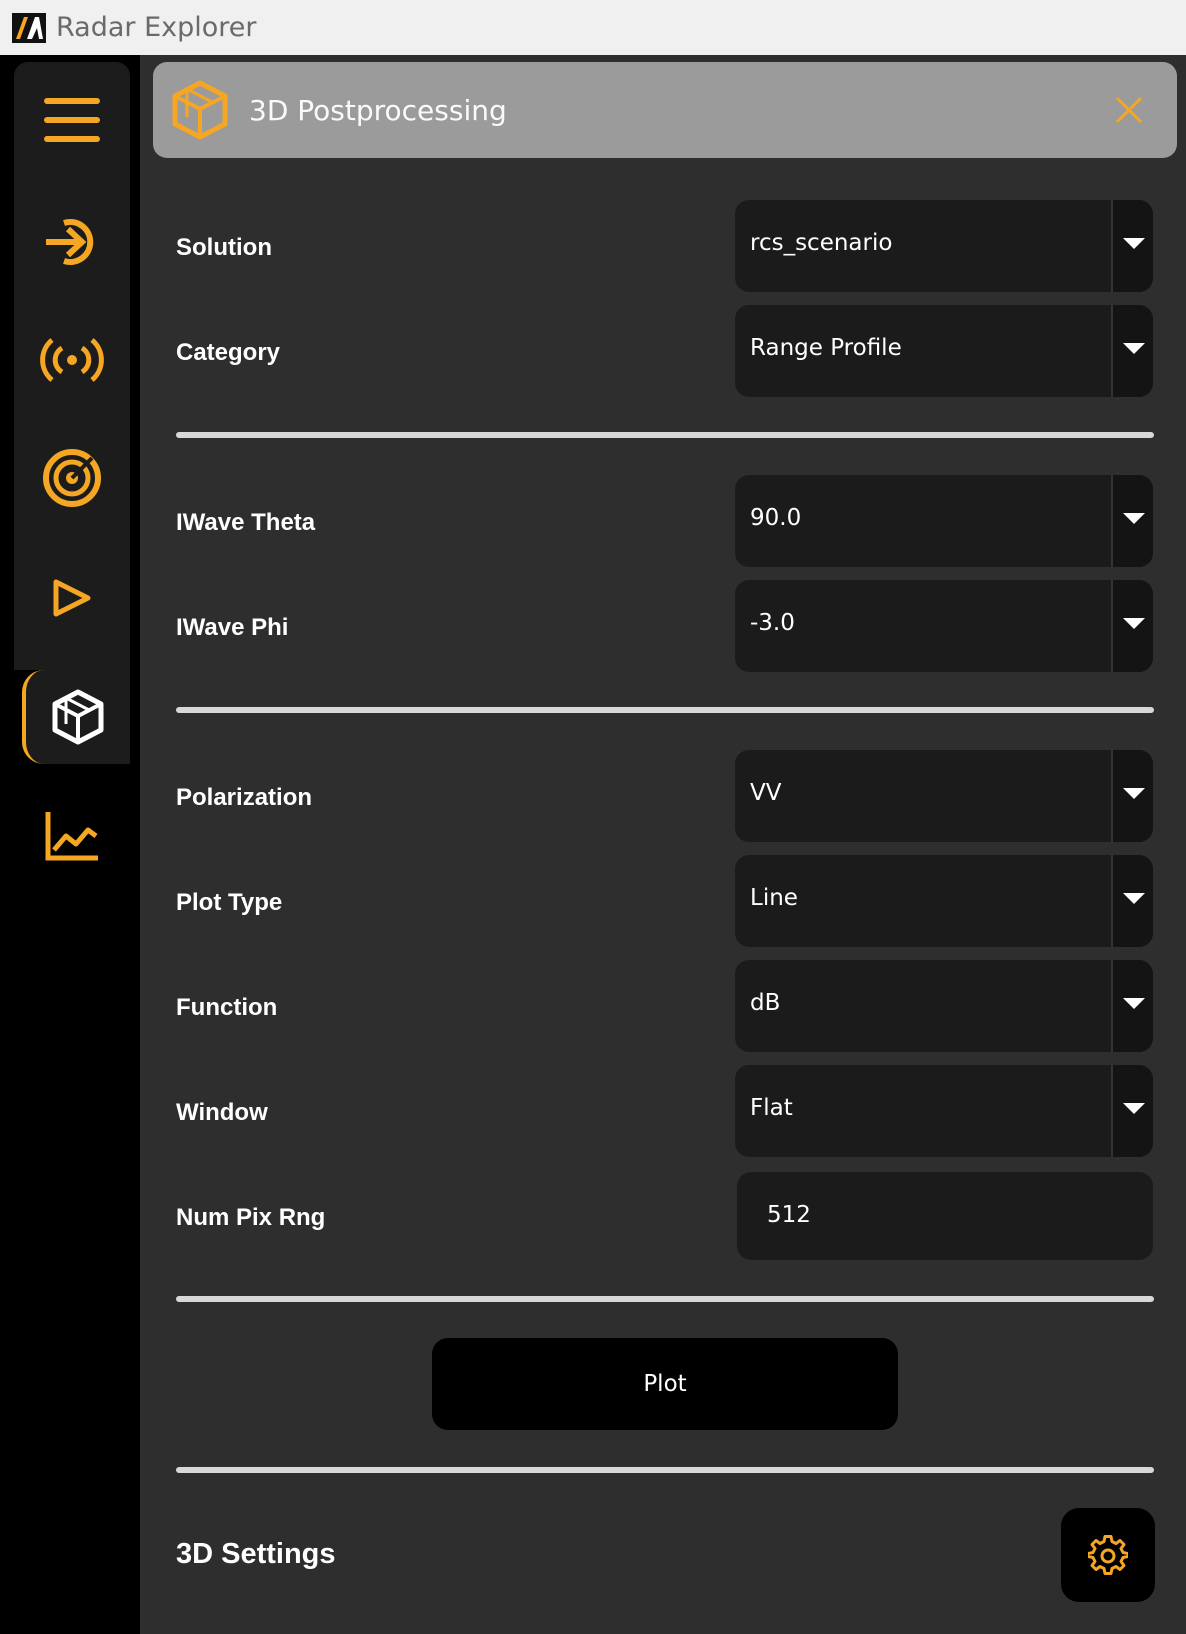  I want to click on function-label: Function, so click(227, 1007).